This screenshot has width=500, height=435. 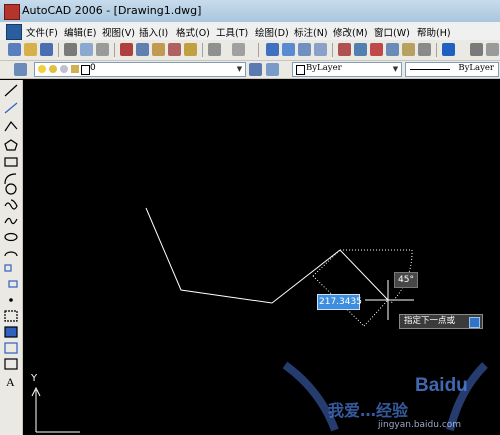 What do you see at coordinates (272, 69) in the screenshot?
I see `layer-previous-icon` at bounding box center [272, 69].